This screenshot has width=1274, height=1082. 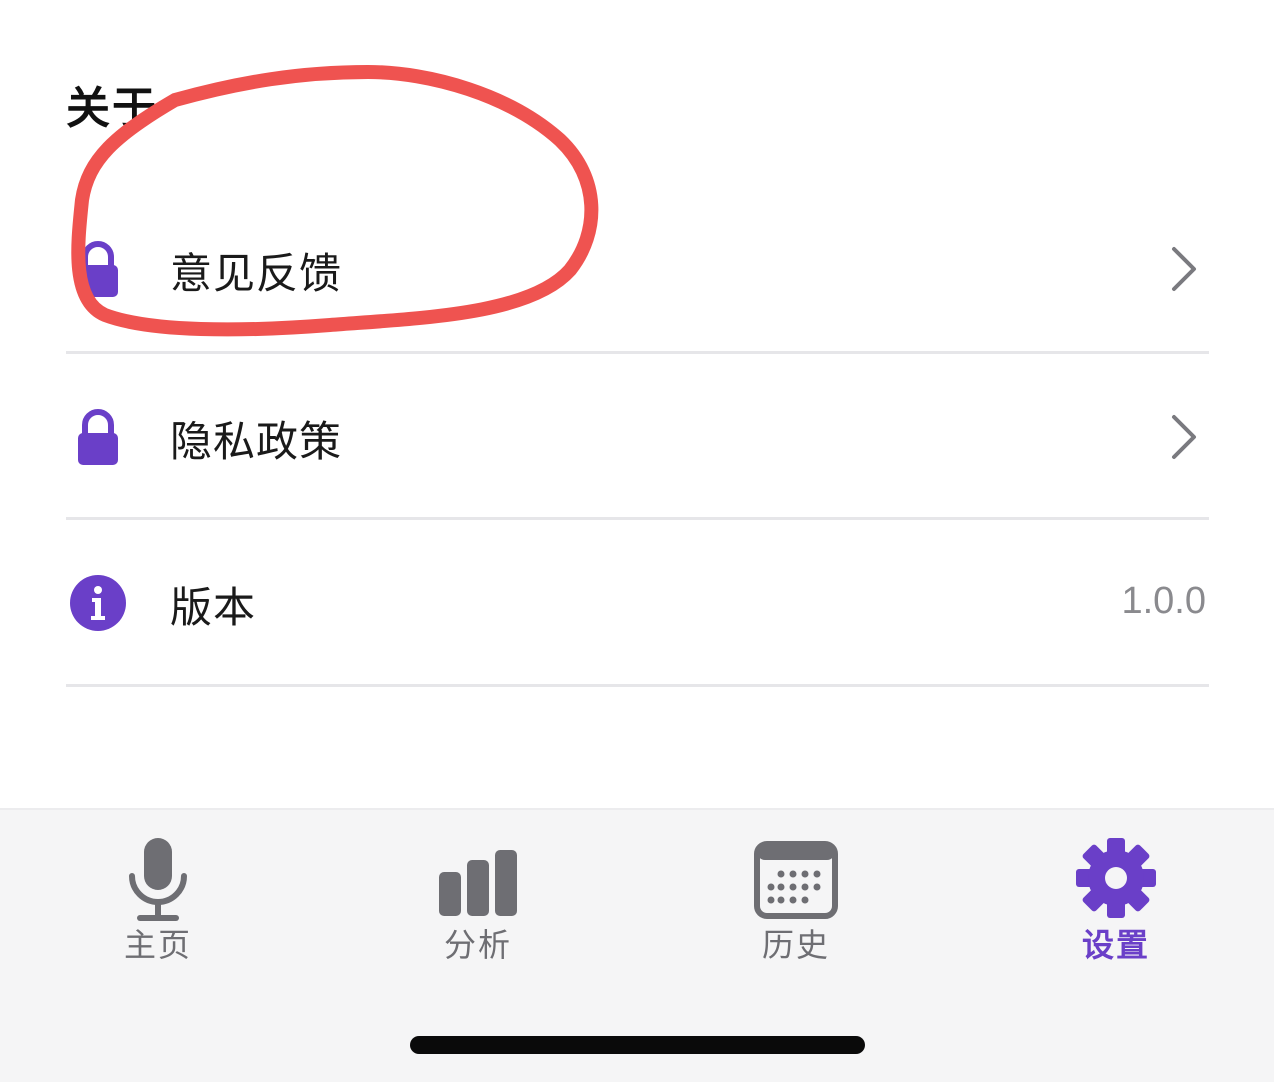 What do you see at coordinates (796, 880) in the screenshot?
I see `calendar-icon` at bounding box center [796, 880].